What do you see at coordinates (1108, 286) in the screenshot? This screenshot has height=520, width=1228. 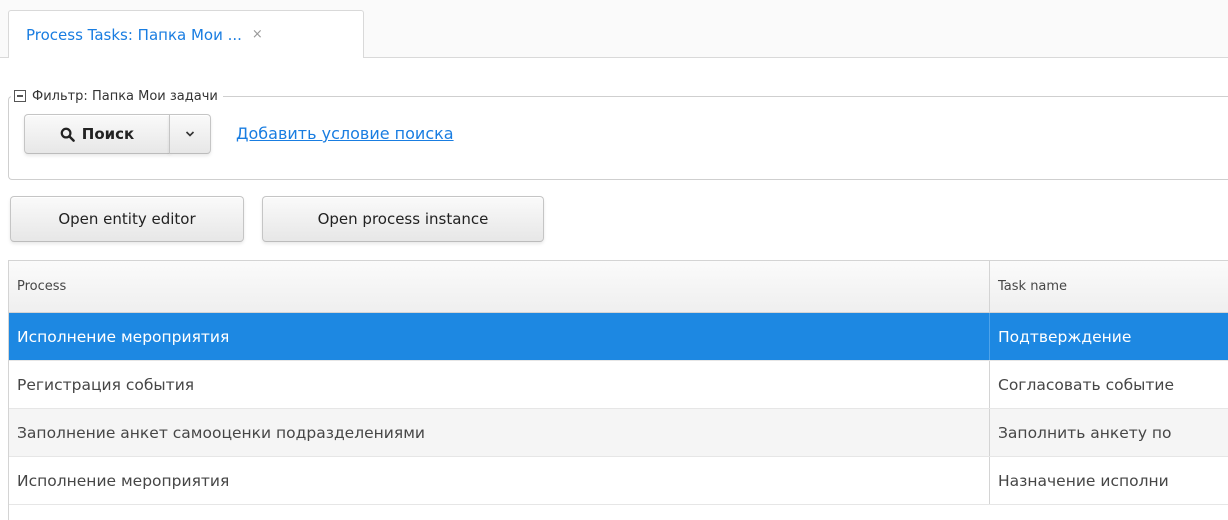 I see `column-header-task-name: Task name` at bounding box center [1108, 286].